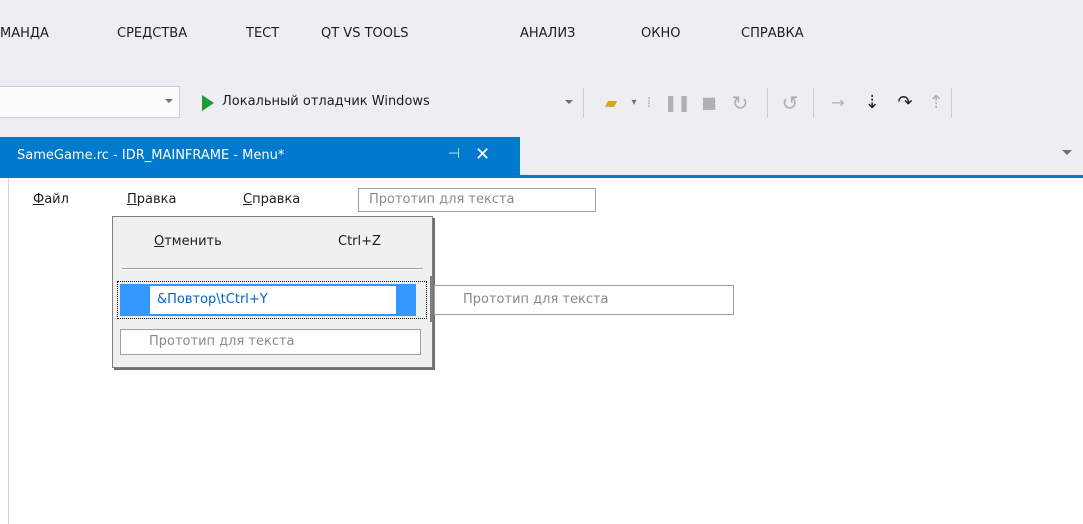 The image size is (1083, 524). I want to click on menu-label: айл, so click(56, 199).